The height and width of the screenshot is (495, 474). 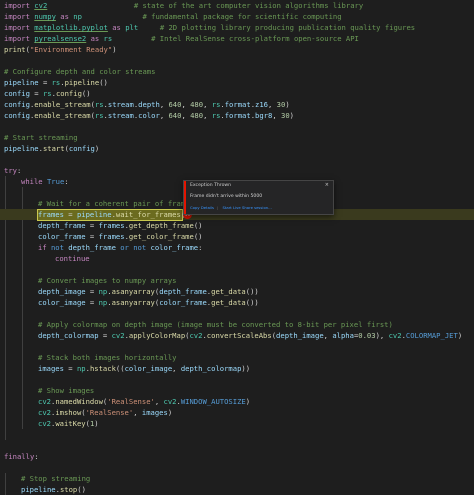 What do you see at coordinates (237, 71) in the screenshot?
I see `code-line: # Configure depth and color streams` at bounding box center [237, 71].